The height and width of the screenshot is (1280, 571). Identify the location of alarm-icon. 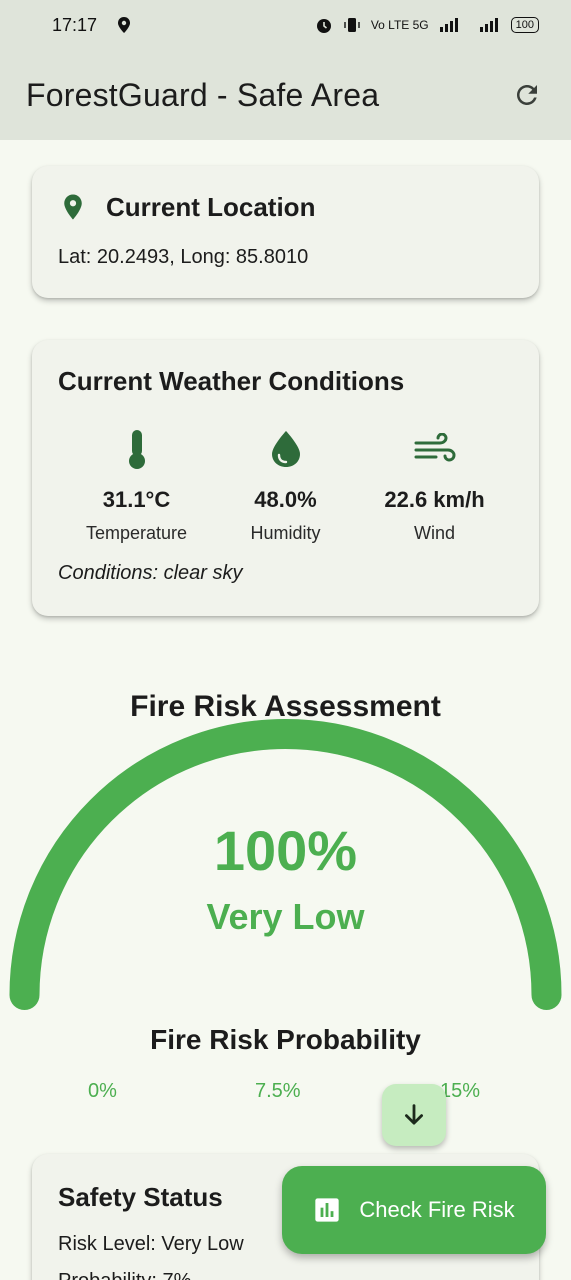
(323, 26).